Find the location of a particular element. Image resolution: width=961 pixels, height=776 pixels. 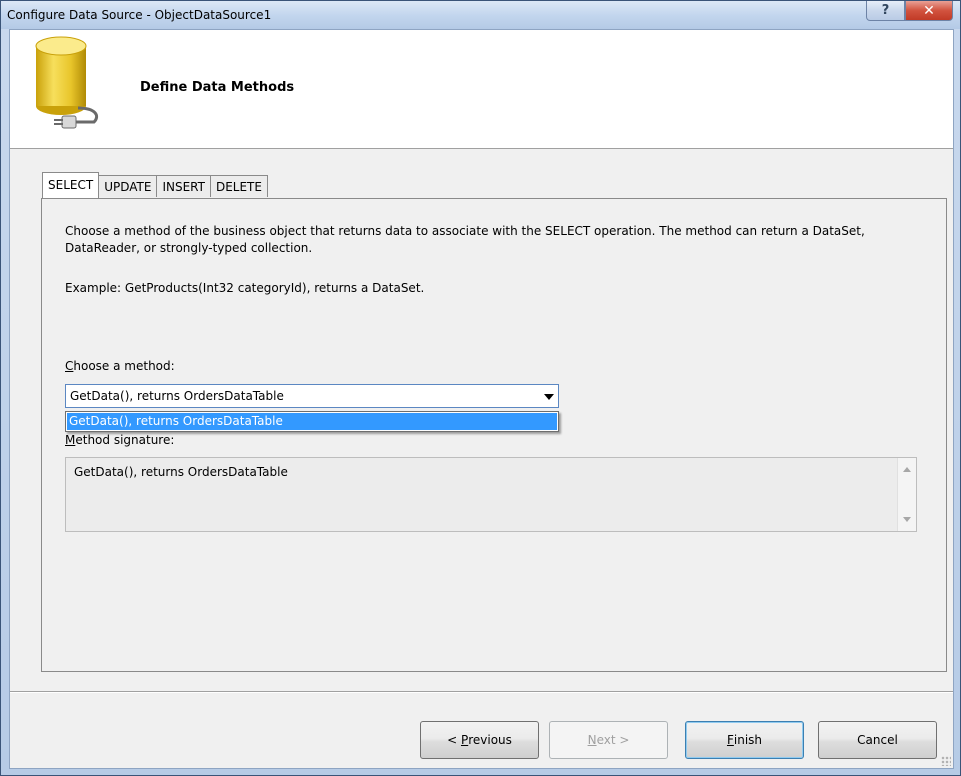

method-combobox-value: GetData(), returns OrdersDataTable is located at coordinates (177, 396).